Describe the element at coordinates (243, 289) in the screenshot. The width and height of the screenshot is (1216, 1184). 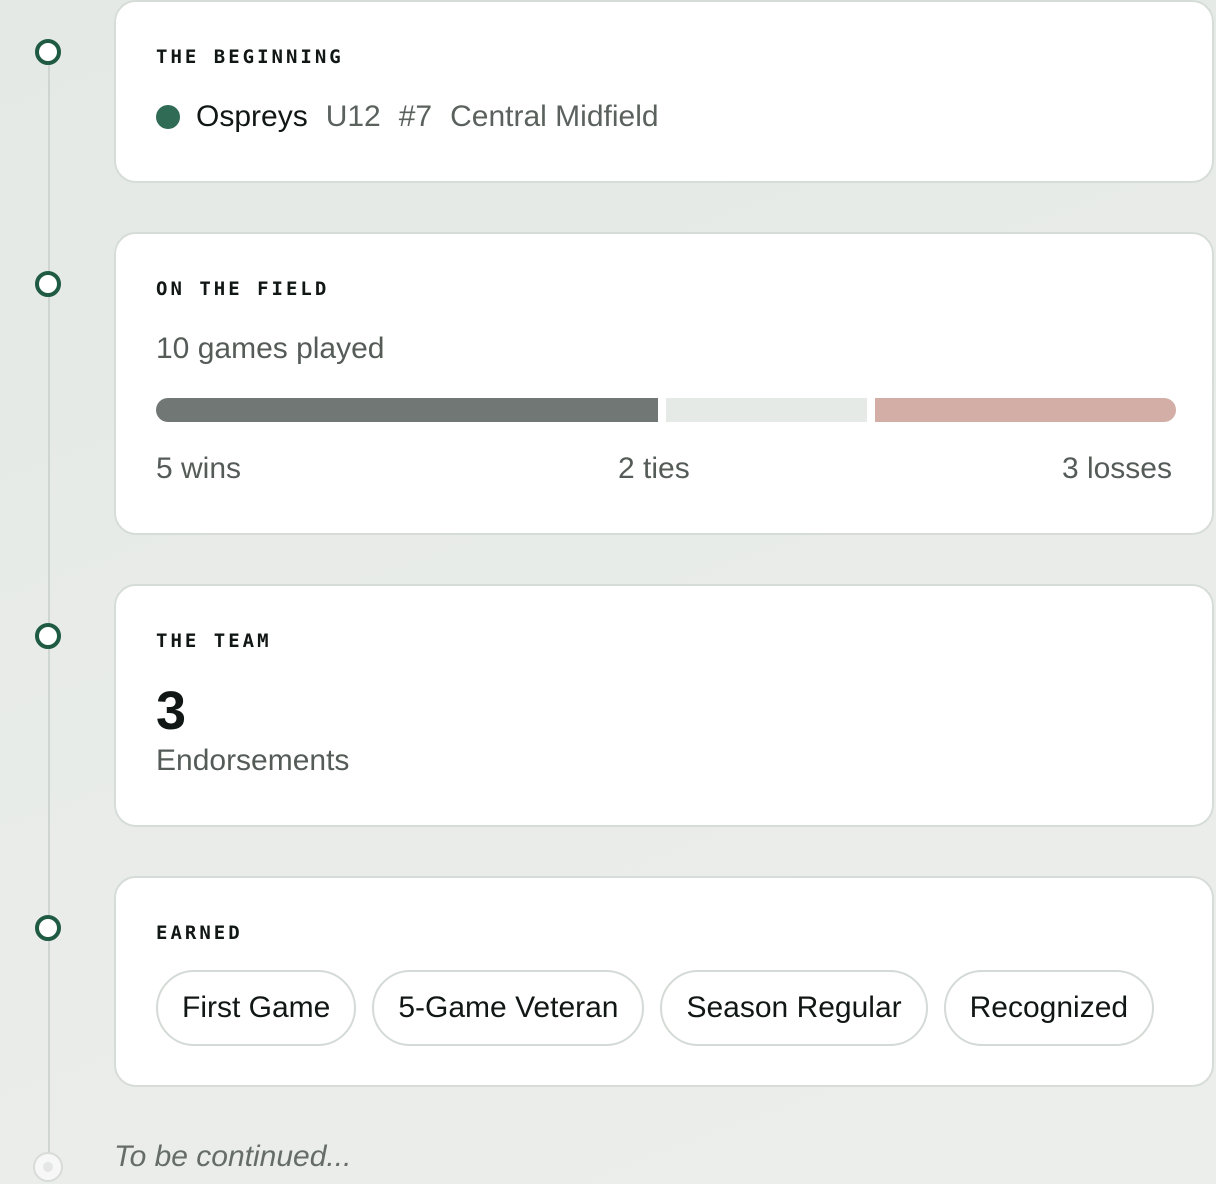
I see `card-heading: ON THE FIELD` at that location.